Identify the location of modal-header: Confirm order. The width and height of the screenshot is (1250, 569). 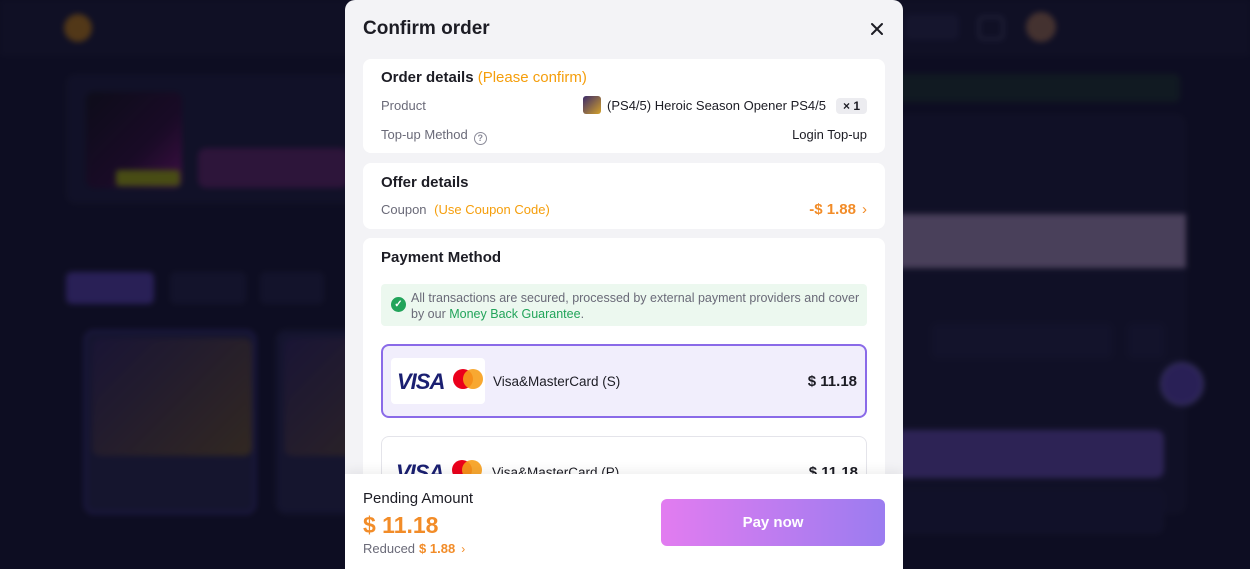
(624, 29).